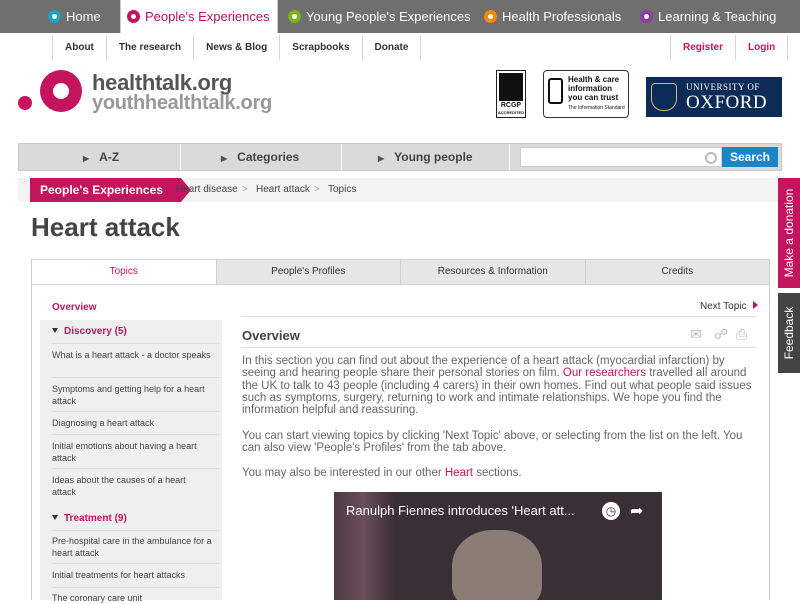 This screenshot has width=800, height=604. Describe the element at coordinates (151, 47) in the screenshot. I see `link-the-research: The research` at that location.